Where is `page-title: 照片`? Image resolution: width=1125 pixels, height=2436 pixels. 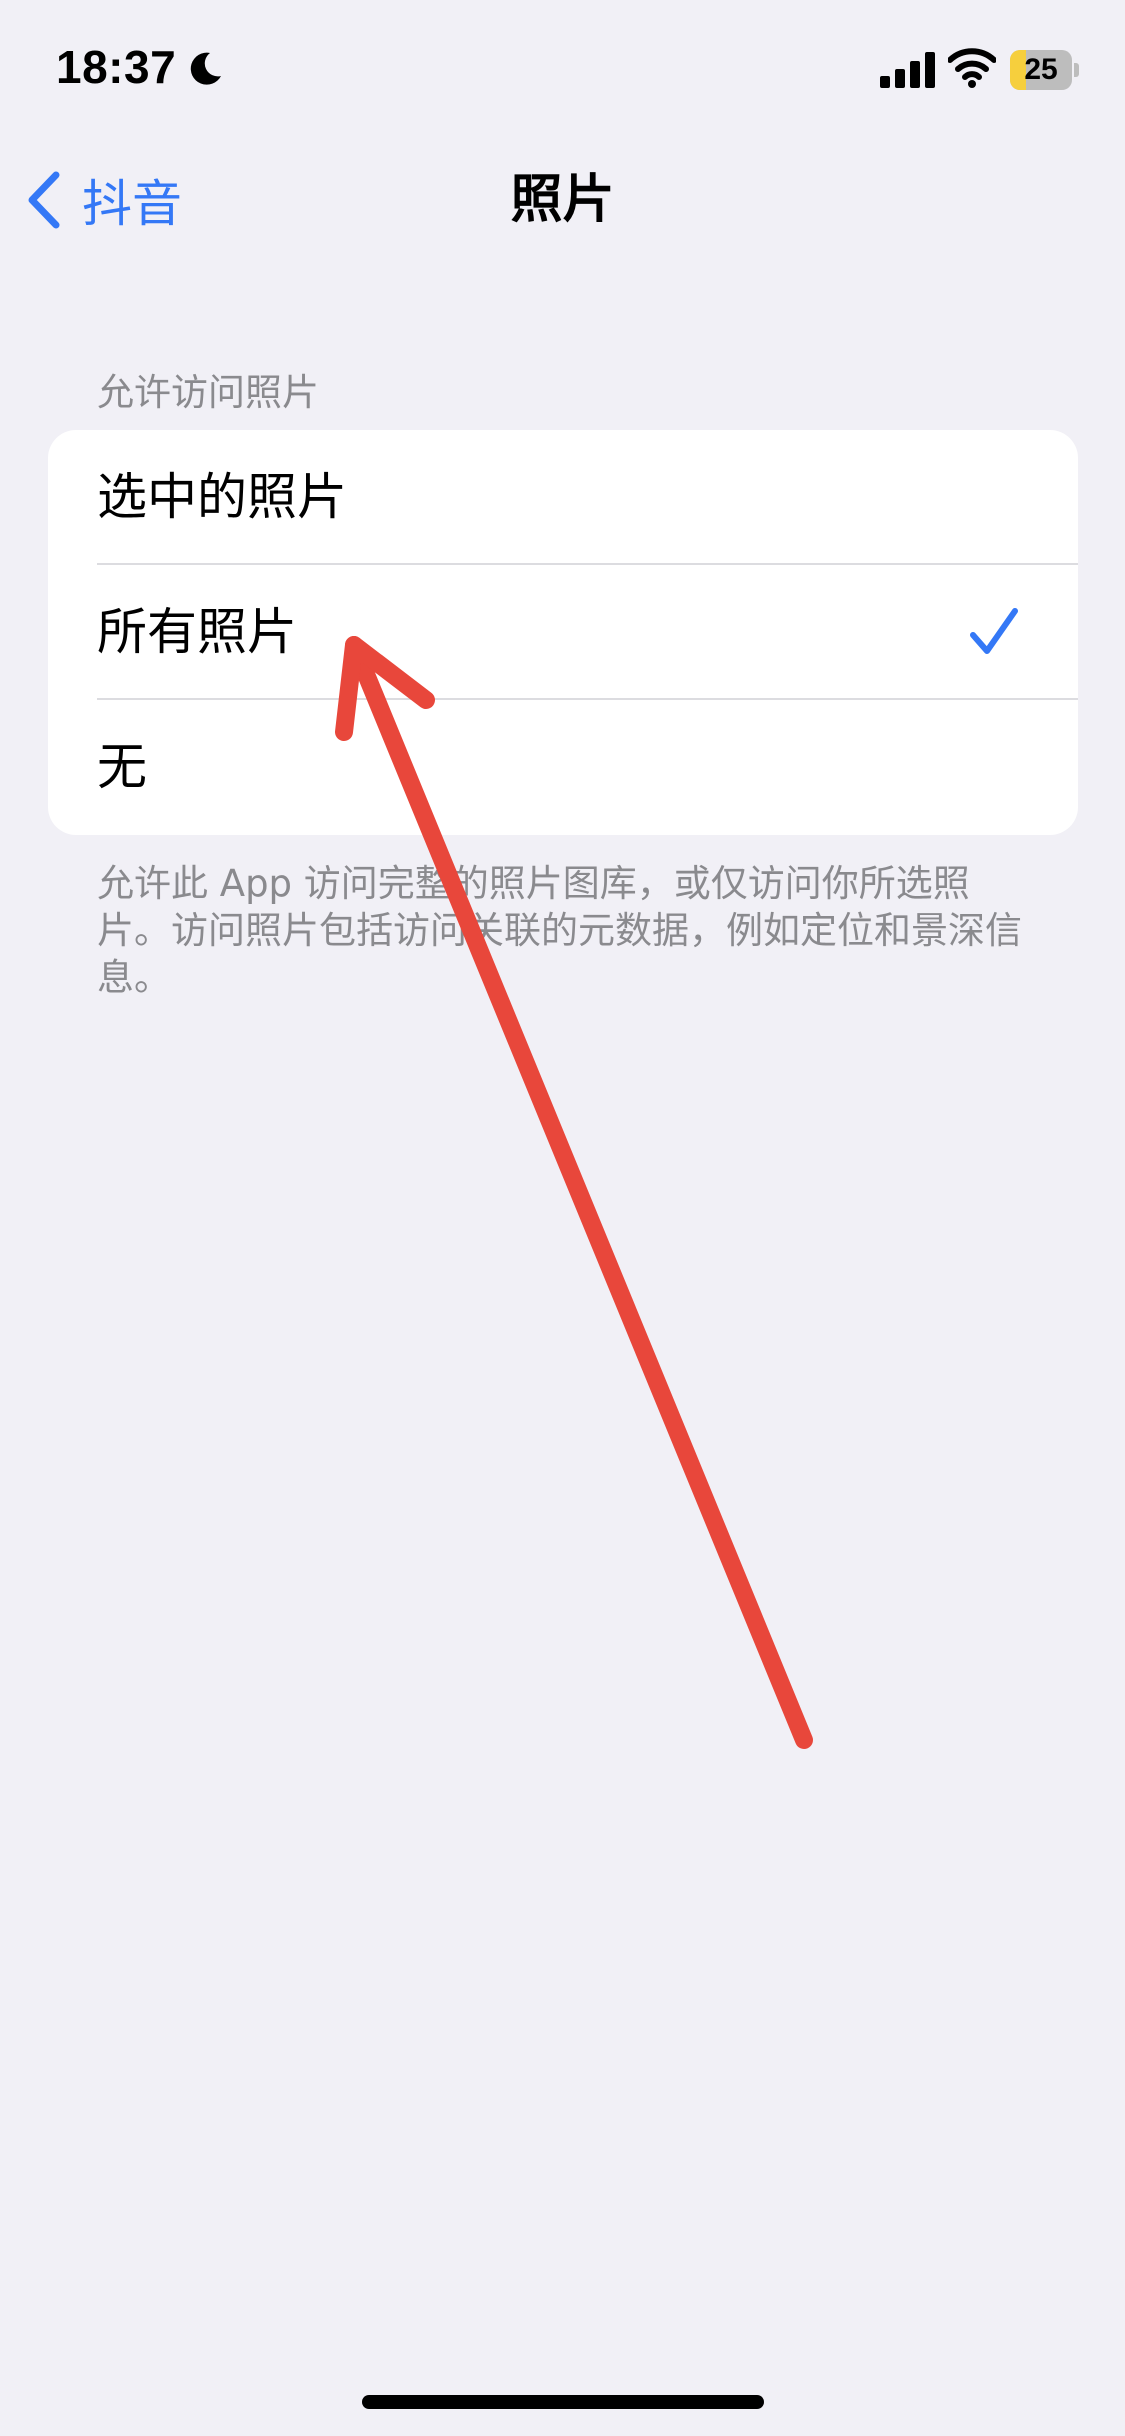
page-title: 照片 is located at coordinates (562, 200).